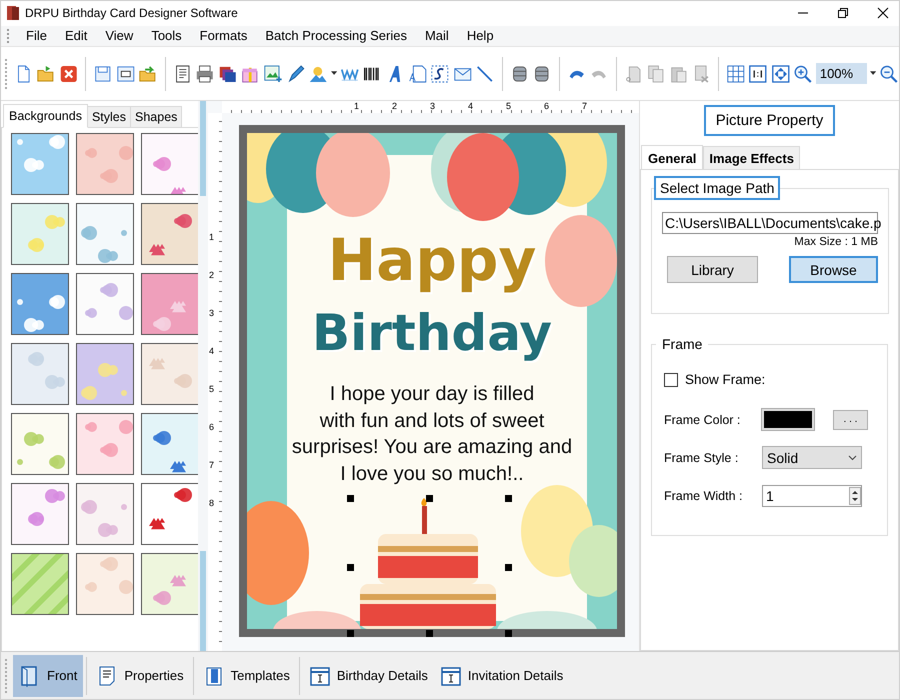  I want to click on menu-item: Tools, so click(166, 36).